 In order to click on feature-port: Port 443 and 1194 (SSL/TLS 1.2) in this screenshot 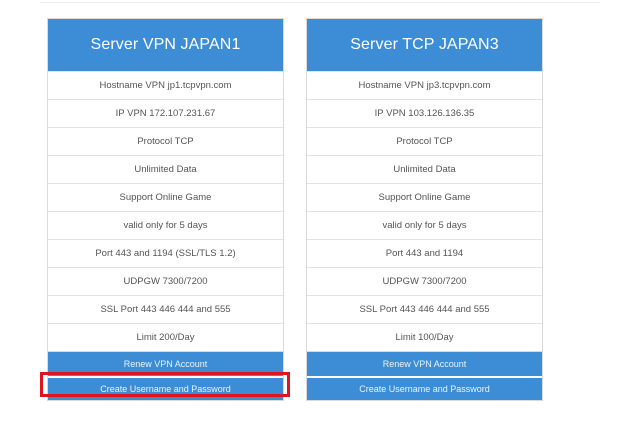, I will do `click(165, 253)`.